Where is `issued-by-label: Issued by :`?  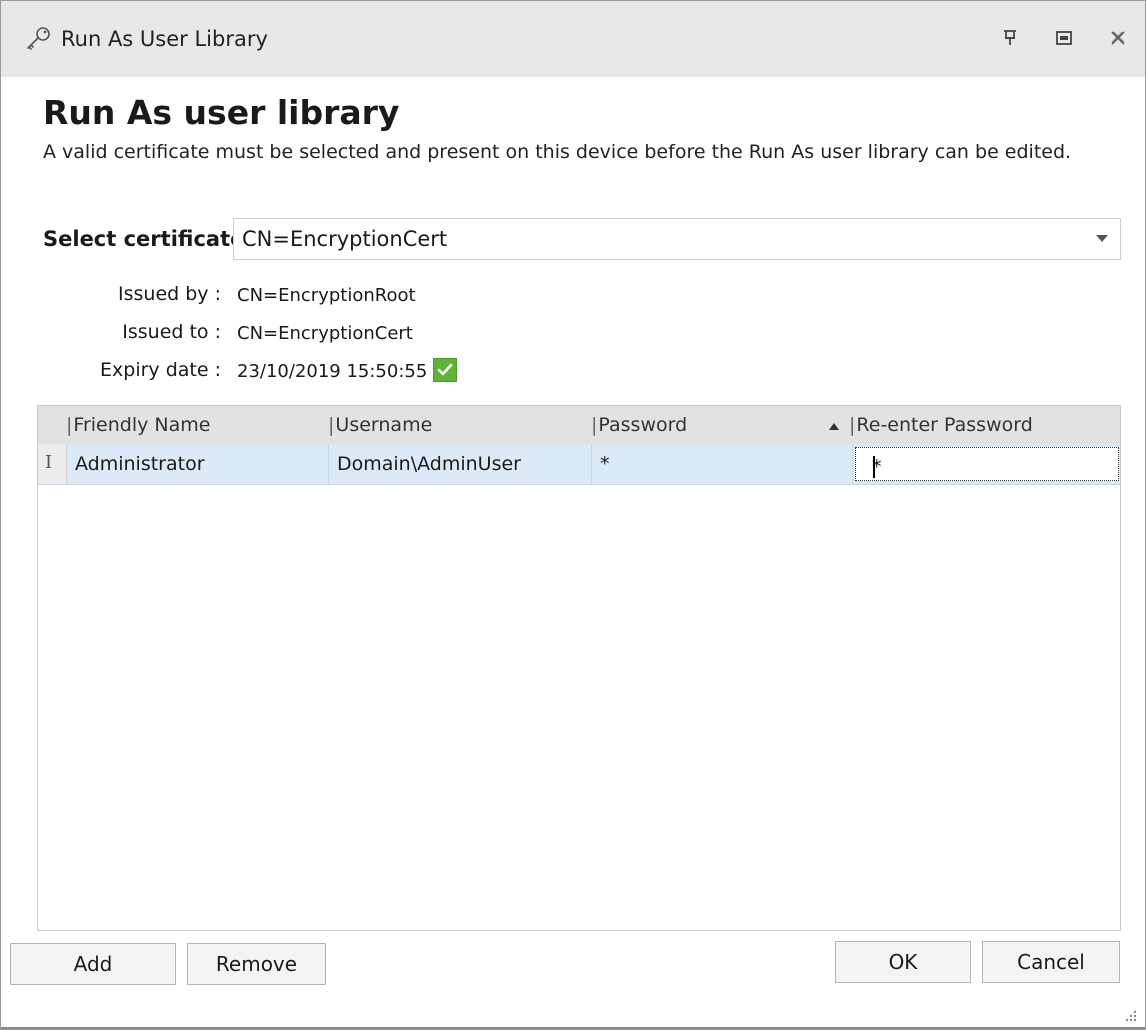 issued-by-label: Issued by : is located at coordinates (169, 294).